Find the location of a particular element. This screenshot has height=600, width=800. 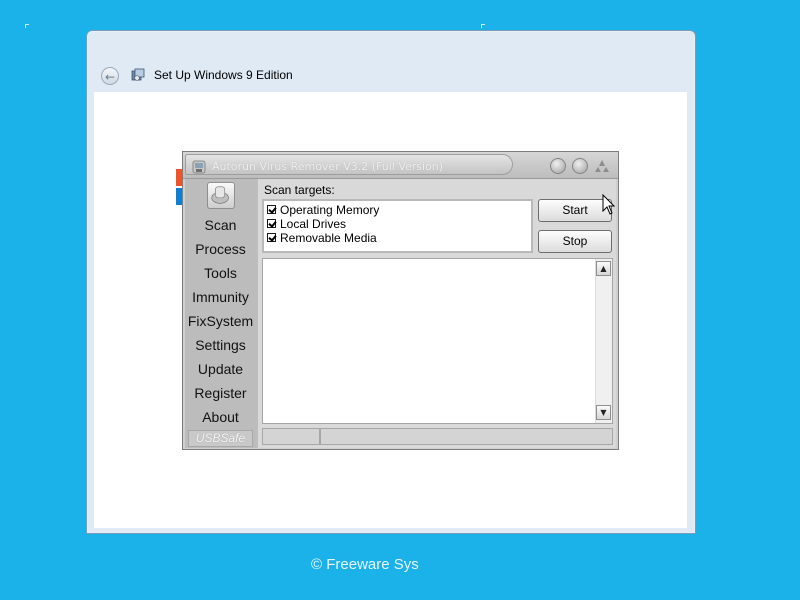

nav-item-settings: Settings is located at coordinates (220, 345).